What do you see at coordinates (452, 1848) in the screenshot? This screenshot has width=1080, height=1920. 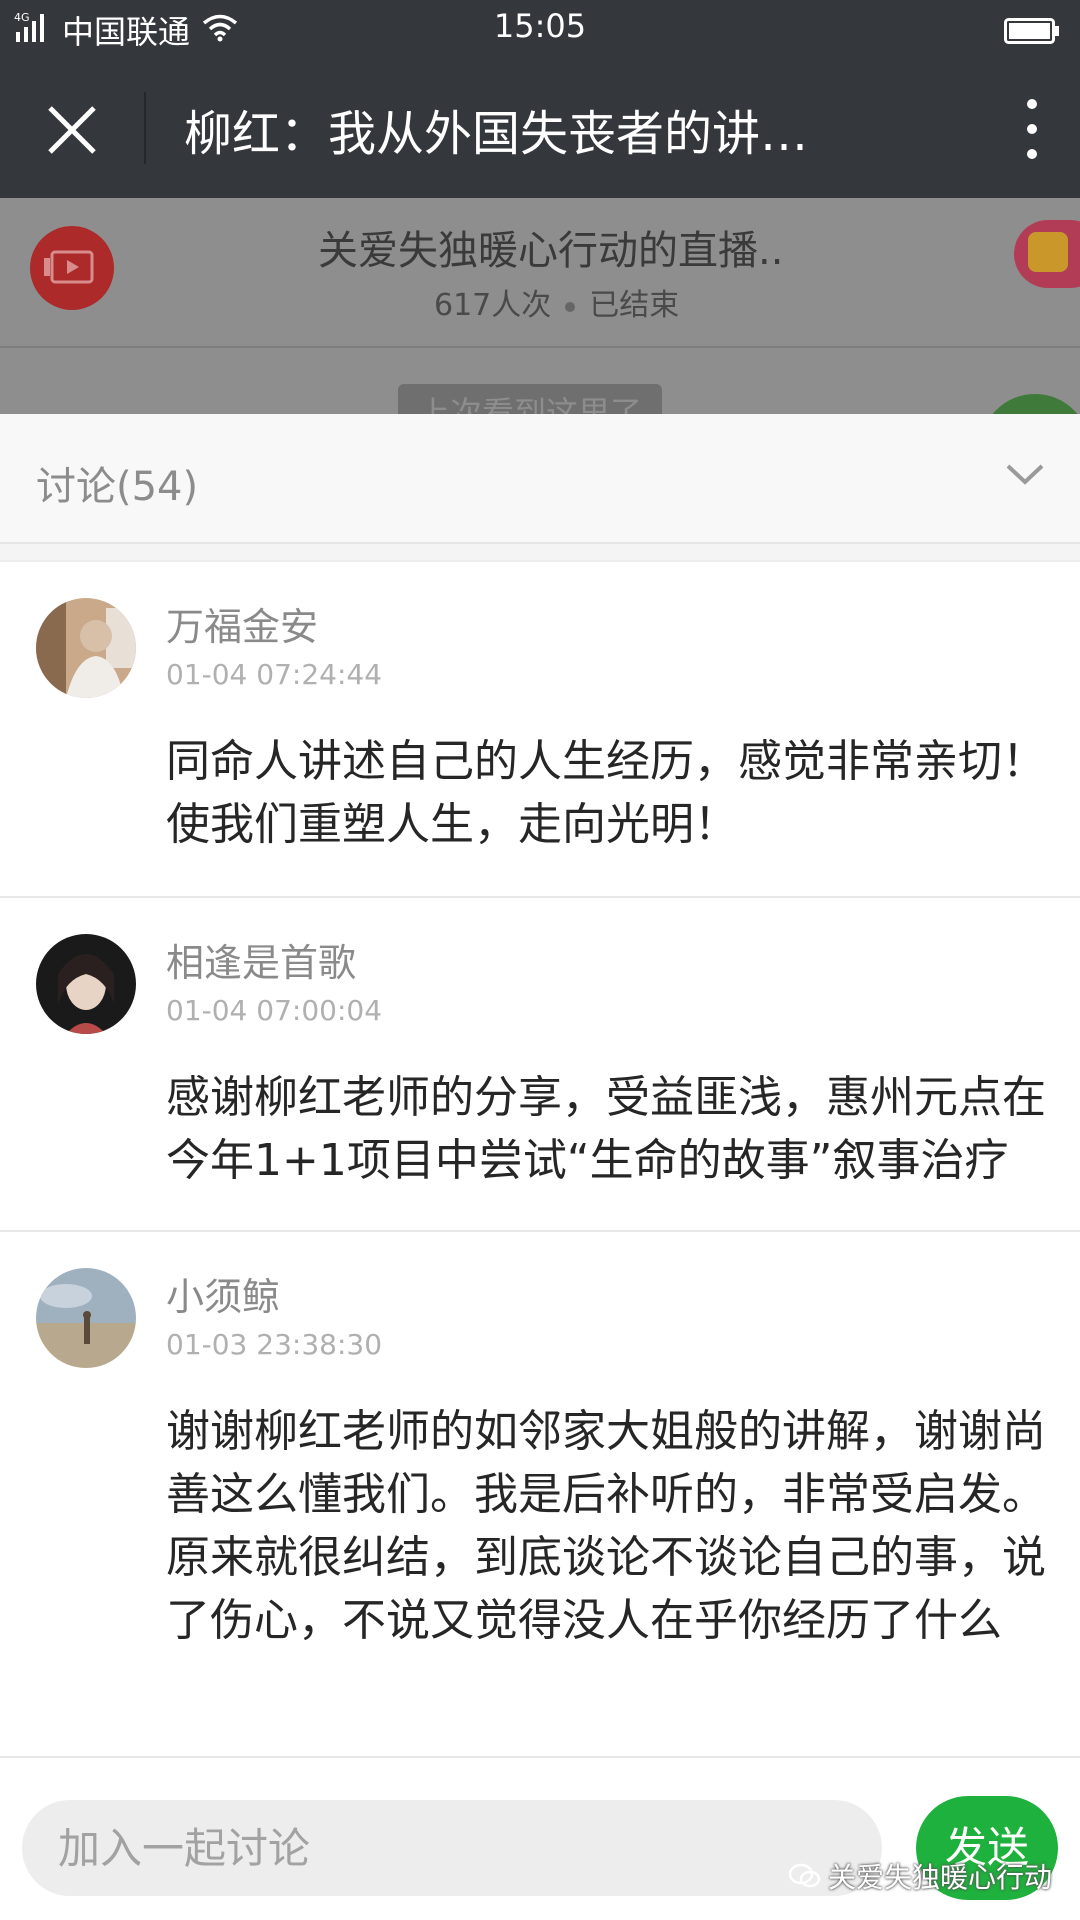 I see `discussion-input` at bounding box center [452, 1848].